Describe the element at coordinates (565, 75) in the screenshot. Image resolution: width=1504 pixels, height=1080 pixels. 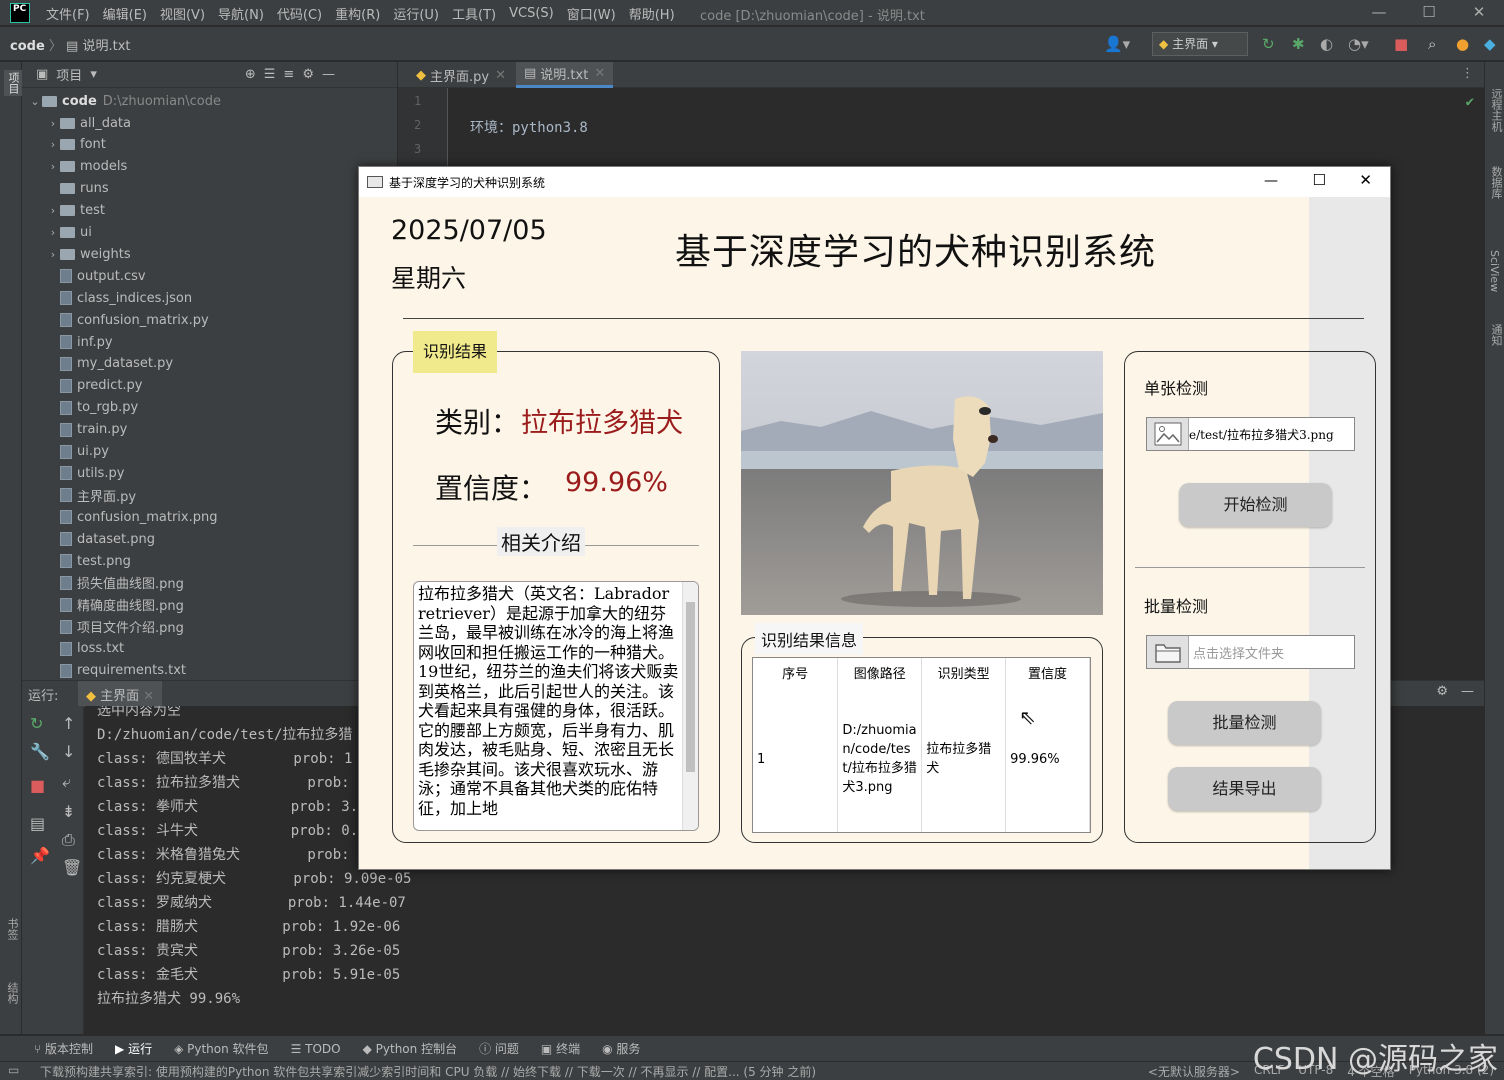
I see `tab-readme-txt: ▤ 说明.txt ✕` at that location.